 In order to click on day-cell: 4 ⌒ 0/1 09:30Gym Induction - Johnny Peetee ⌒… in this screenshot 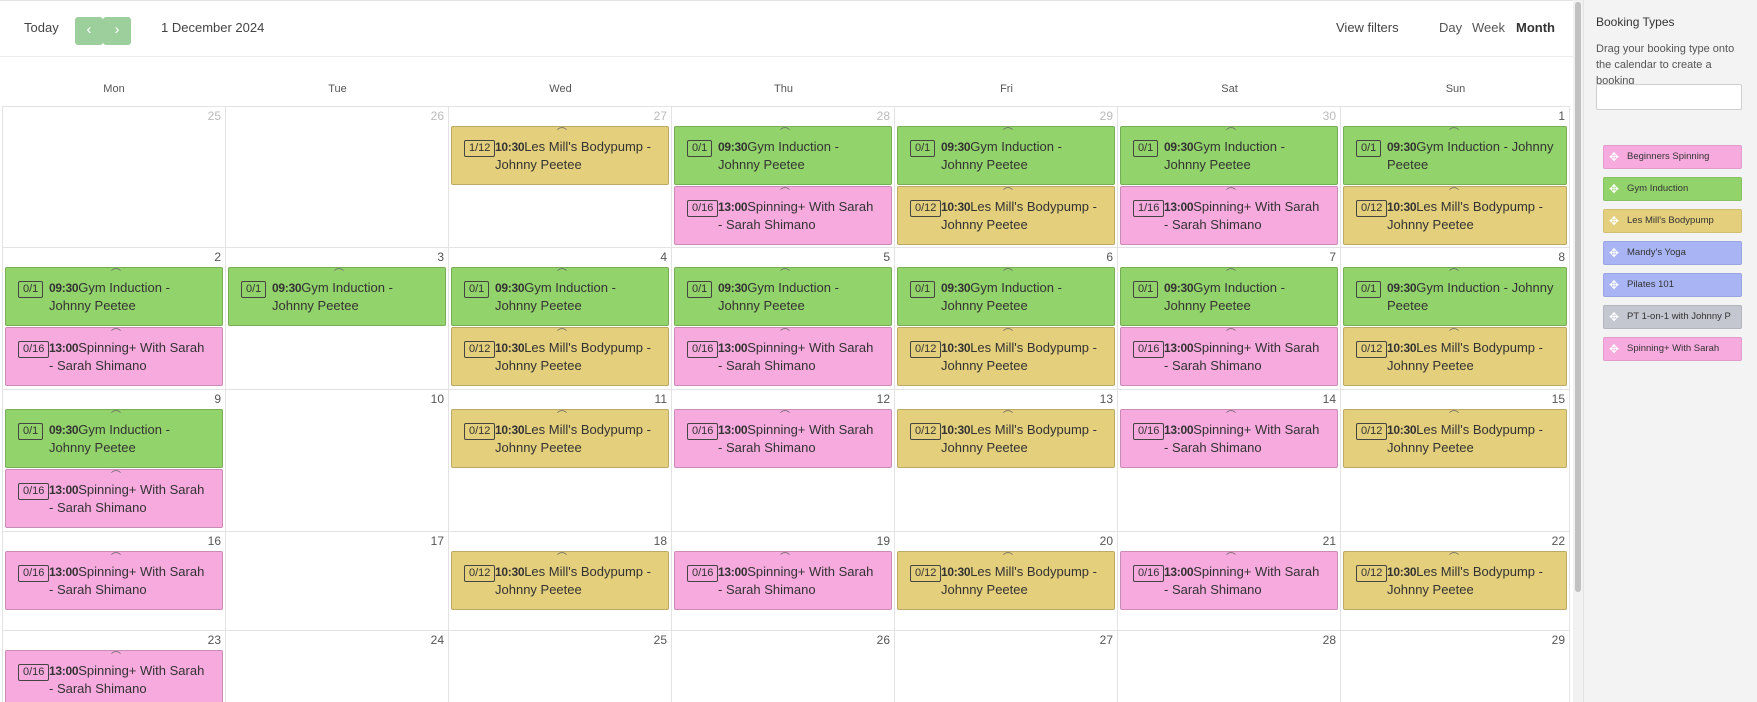, I will do `click(560, 318)`.